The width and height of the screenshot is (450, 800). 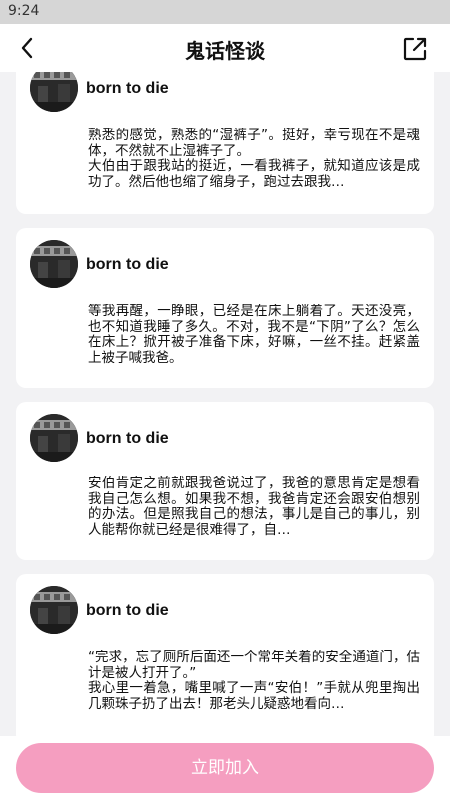 I want to click on share-external-icon, so click(x=415, y=49).